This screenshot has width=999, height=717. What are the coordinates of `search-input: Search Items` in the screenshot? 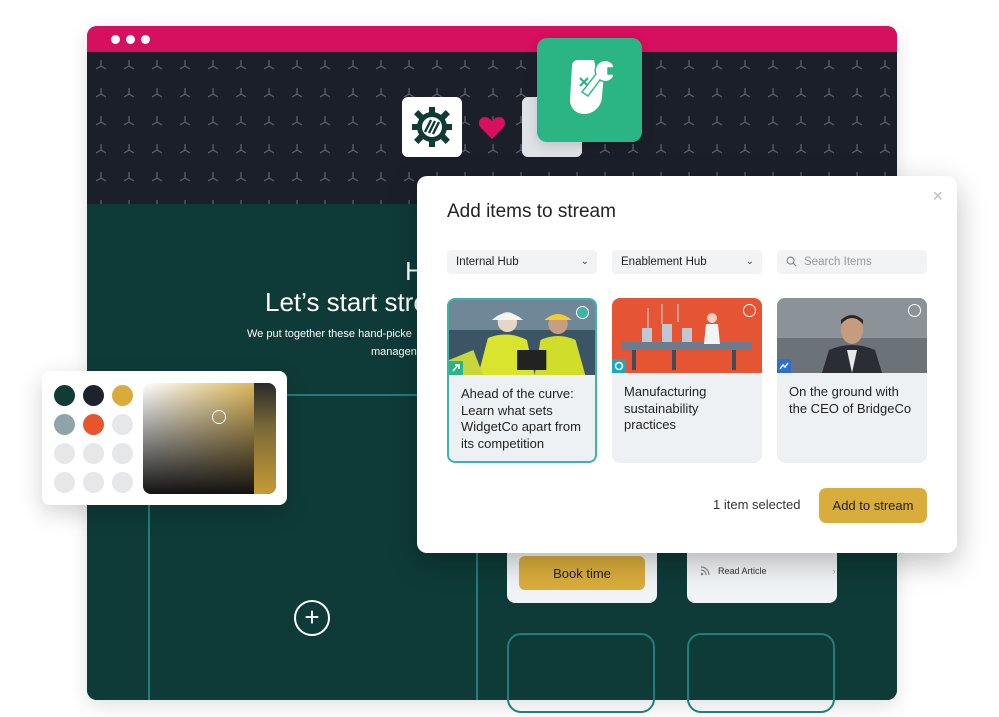 It's located at (852, 262).